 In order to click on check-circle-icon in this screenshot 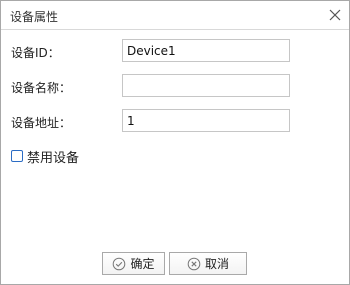, I will do `click(119, 263)`.